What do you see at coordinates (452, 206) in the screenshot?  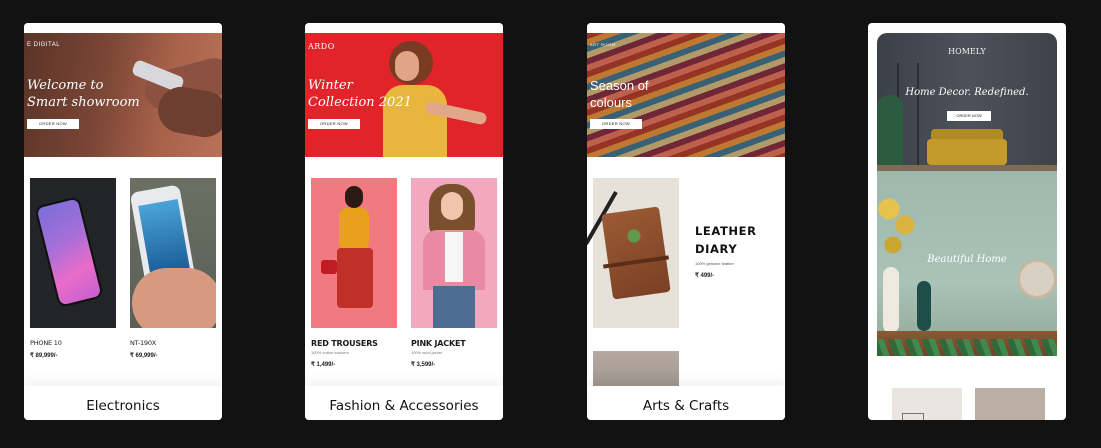 I see `model-face` at bounding box center [452, 206].